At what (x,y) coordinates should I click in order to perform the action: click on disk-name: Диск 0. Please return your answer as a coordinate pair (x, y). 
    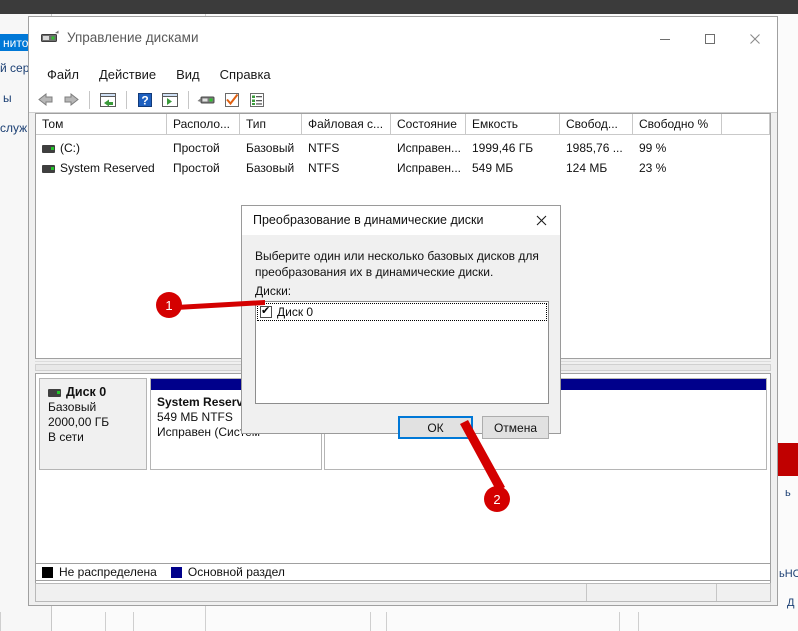
    Looking at the image, I should click on (86, 392).